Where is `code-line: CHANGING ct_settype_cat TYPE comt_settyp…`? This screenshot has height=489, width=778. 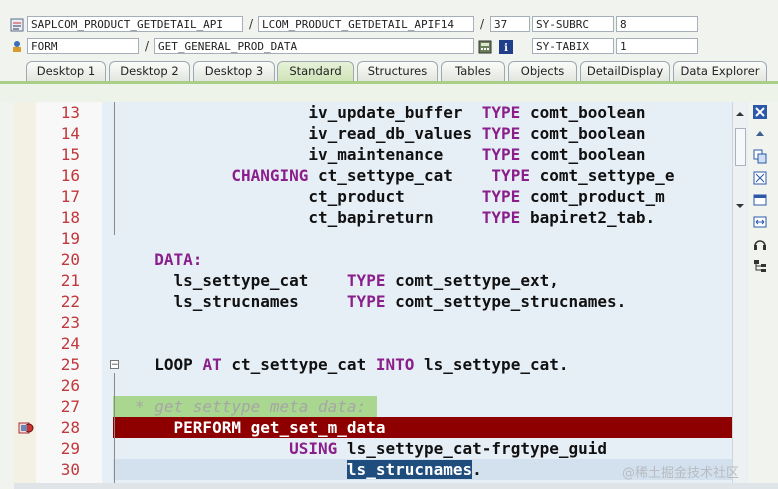 code-line: CHANGING ct_settype_cat TYPE comt_settyp… is located at coordinates (404, 175).